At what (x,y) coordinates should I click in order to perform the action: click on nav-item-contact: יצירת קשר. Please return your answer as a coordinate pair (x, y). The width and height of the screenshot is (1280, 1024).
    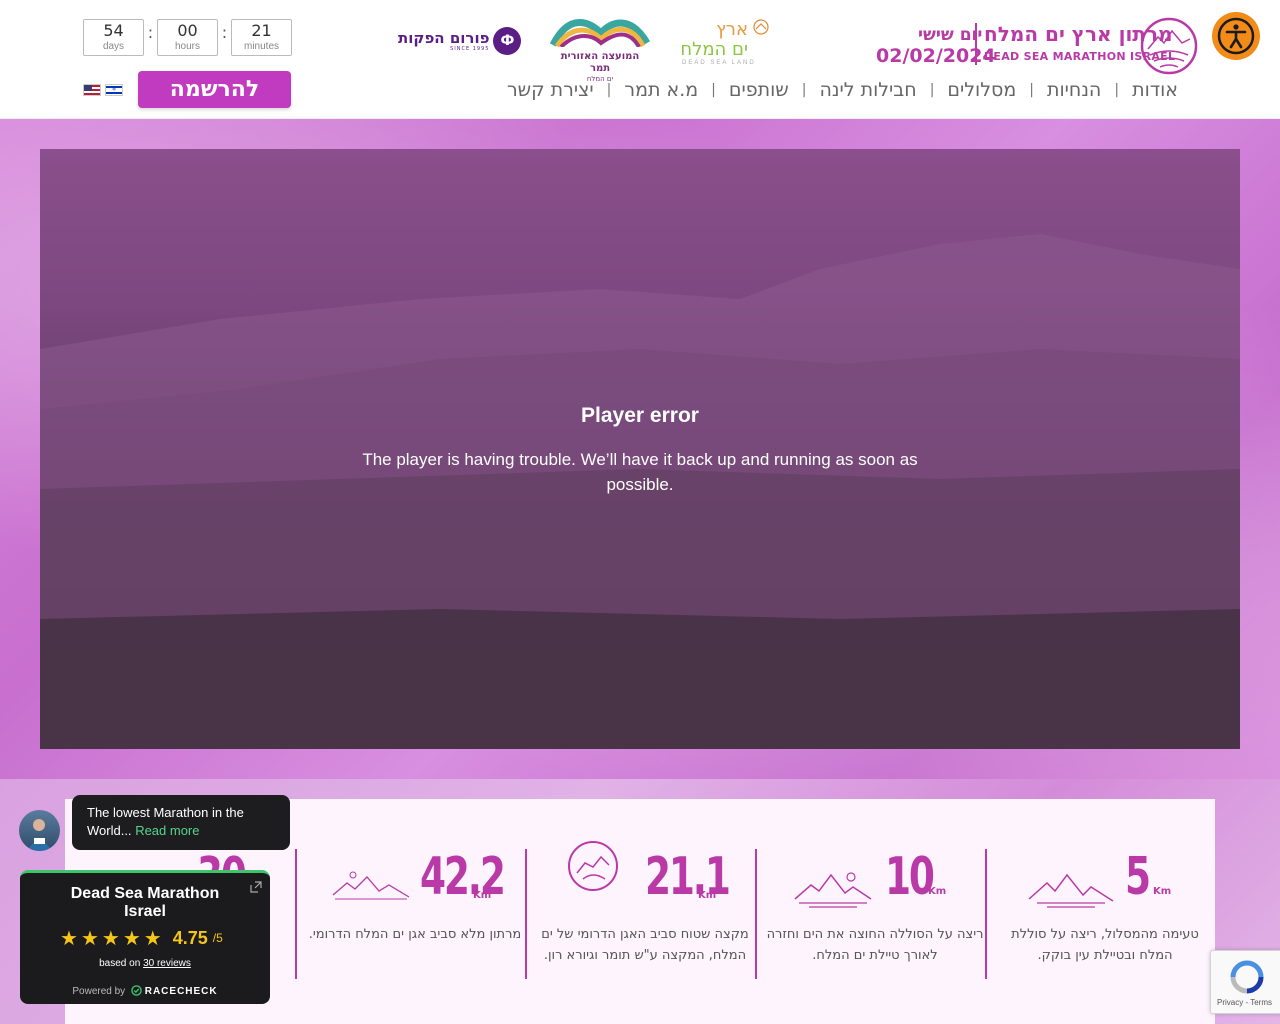
    Looking at the image, I should click on (550, 90).